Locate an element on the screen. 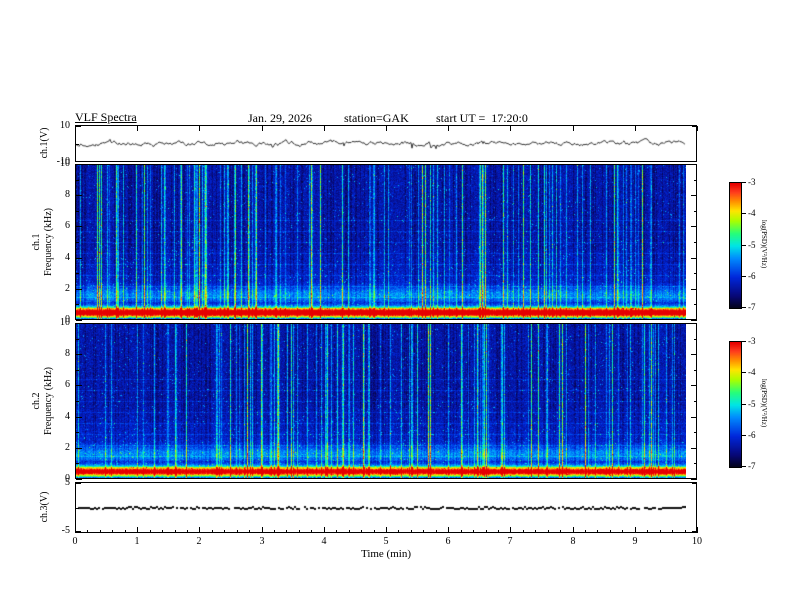 The image size is (792, 612). ch2-frequency-axis-label: ch.2 Frequency (kHz) is located at coordinates (44, 401).